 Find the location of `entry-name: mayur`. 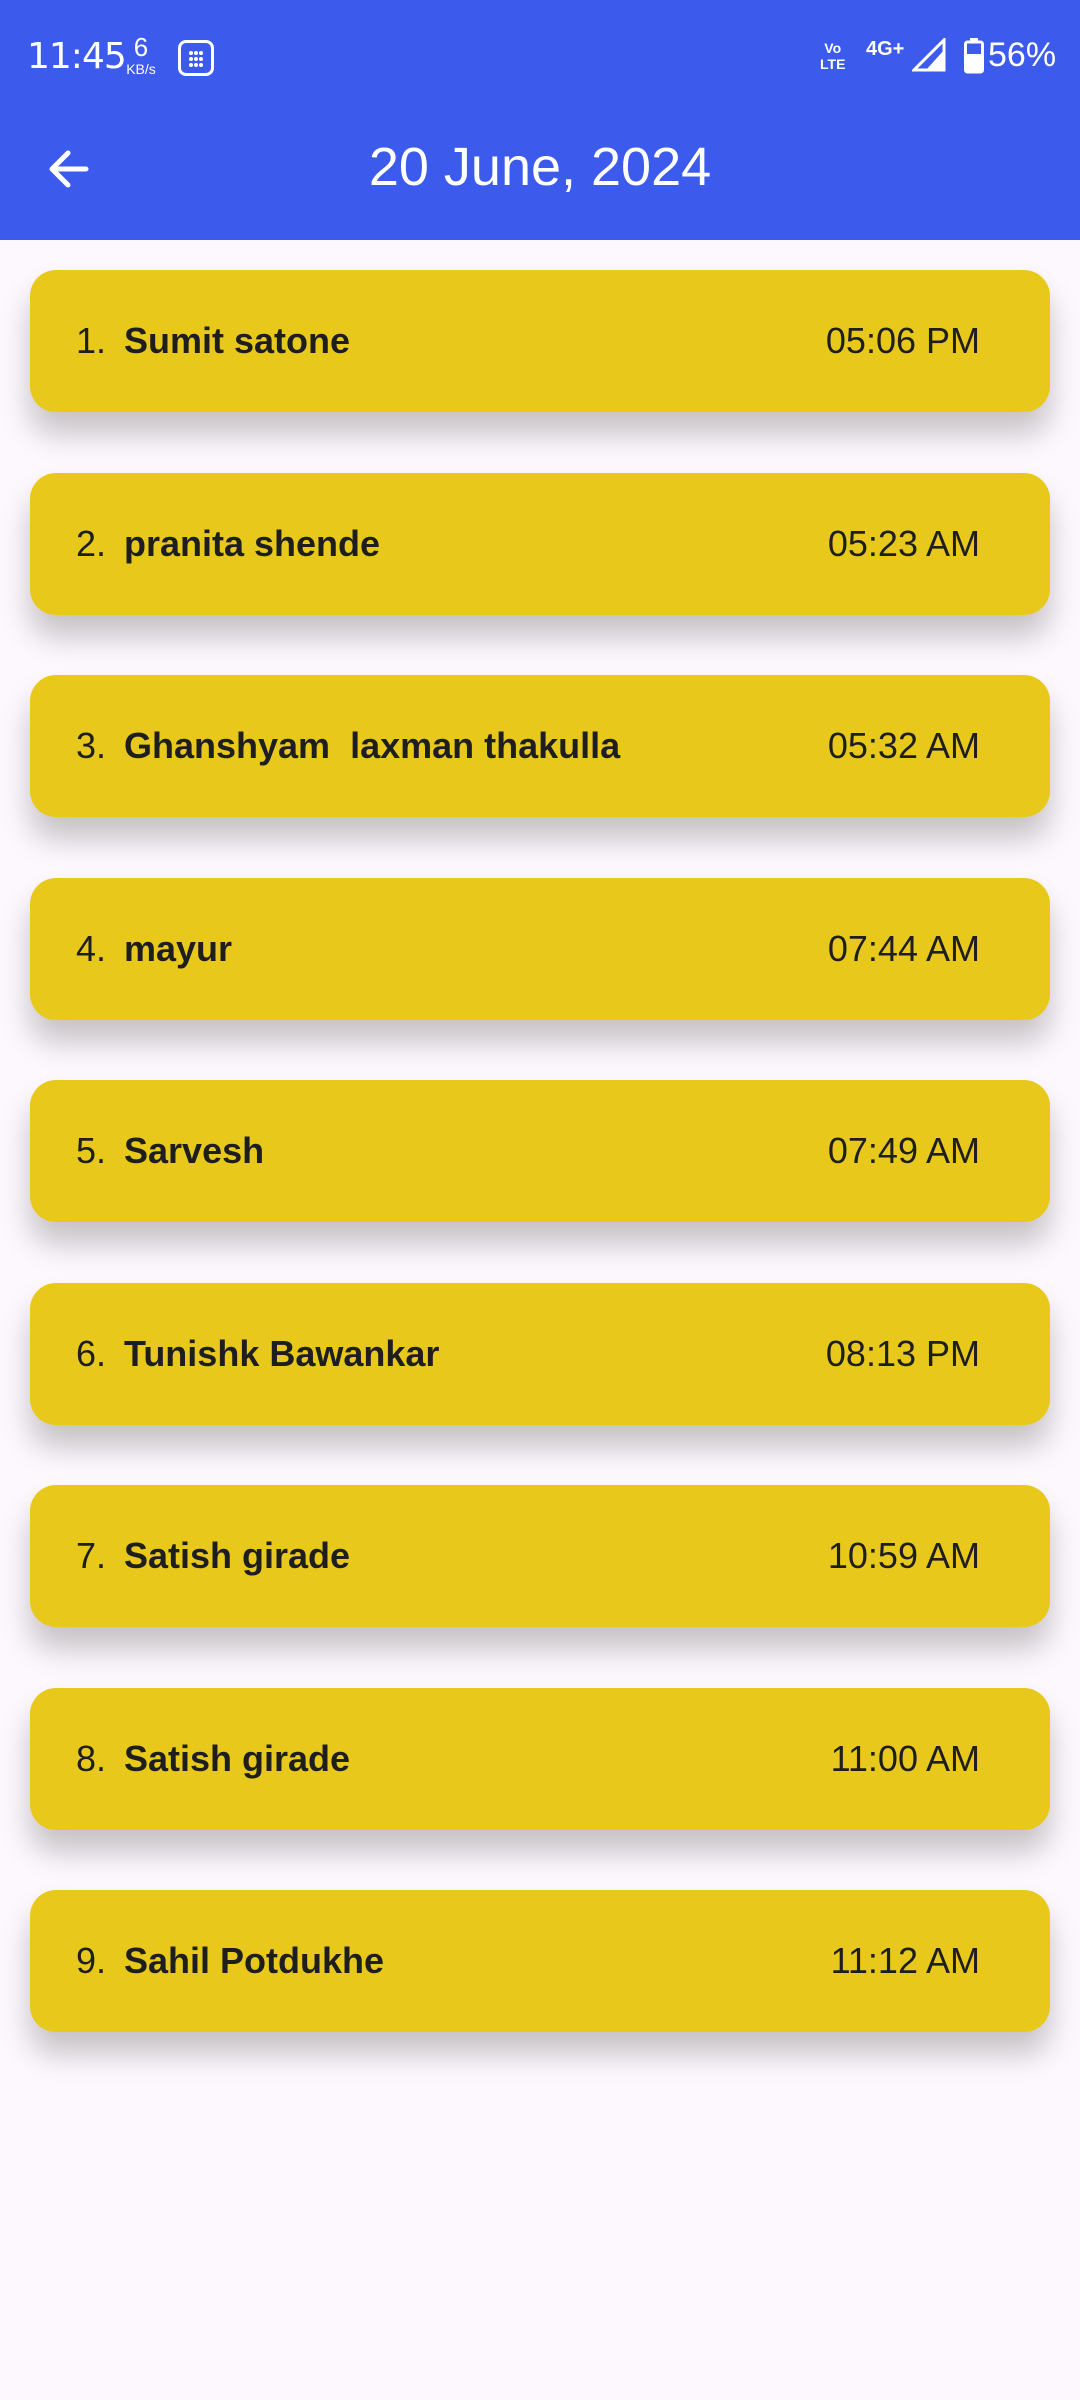

entry-name: mayur is located at coordinates (178, 948).